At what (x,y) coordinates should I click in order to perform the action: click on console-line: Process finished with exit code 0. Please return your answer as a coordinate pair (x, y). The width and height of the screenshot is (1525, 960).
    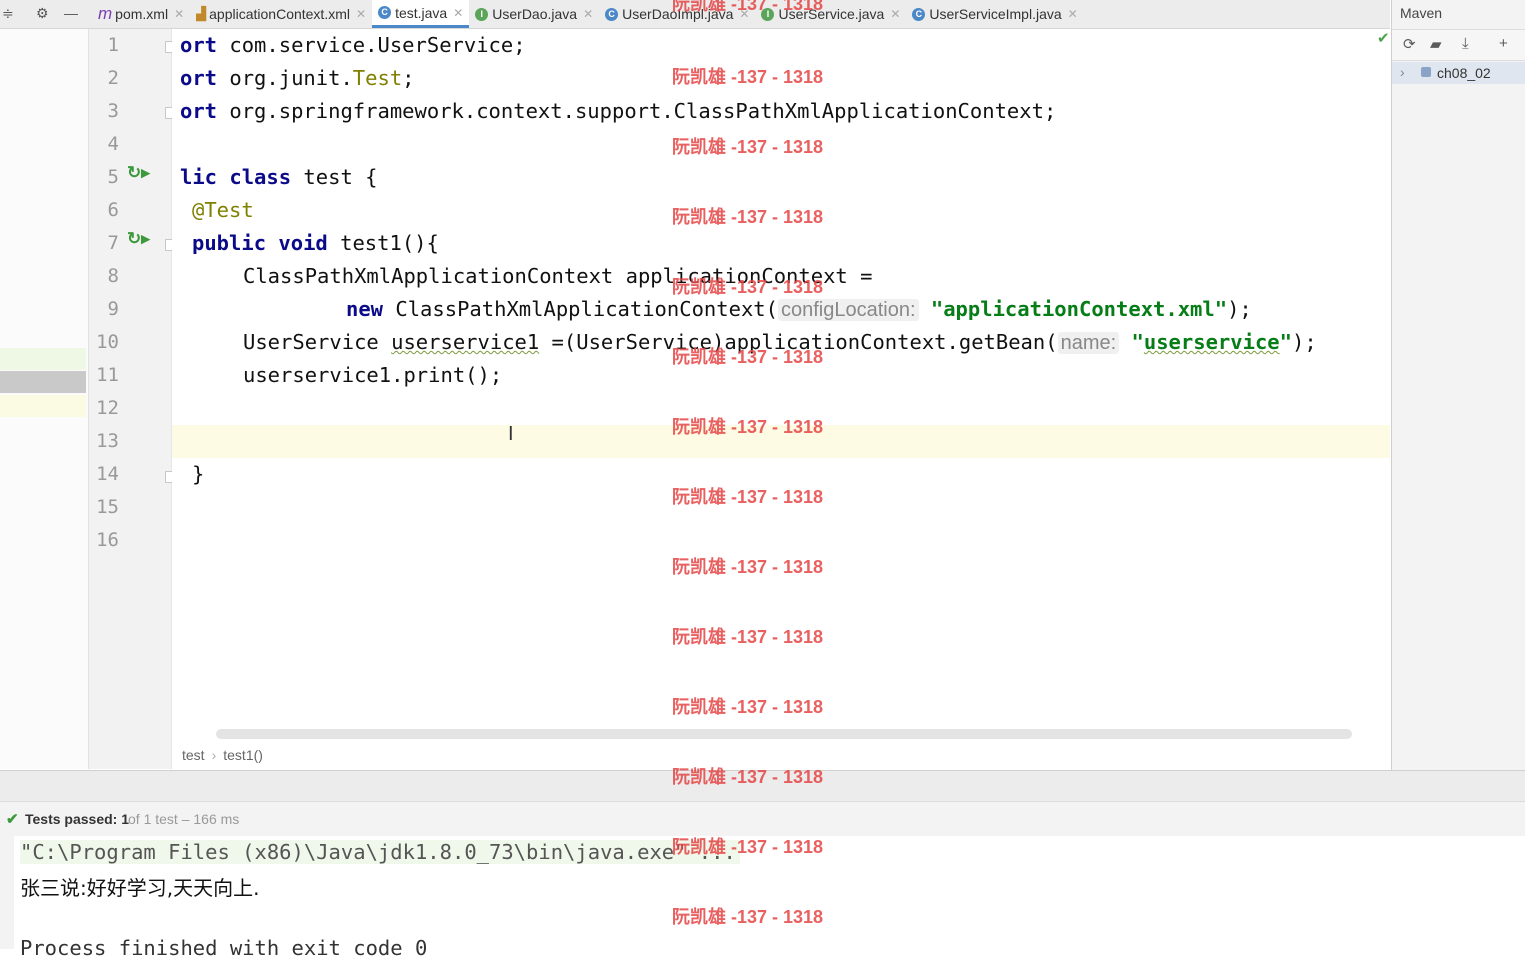
    Looking at the image, I should click on (224, 948).